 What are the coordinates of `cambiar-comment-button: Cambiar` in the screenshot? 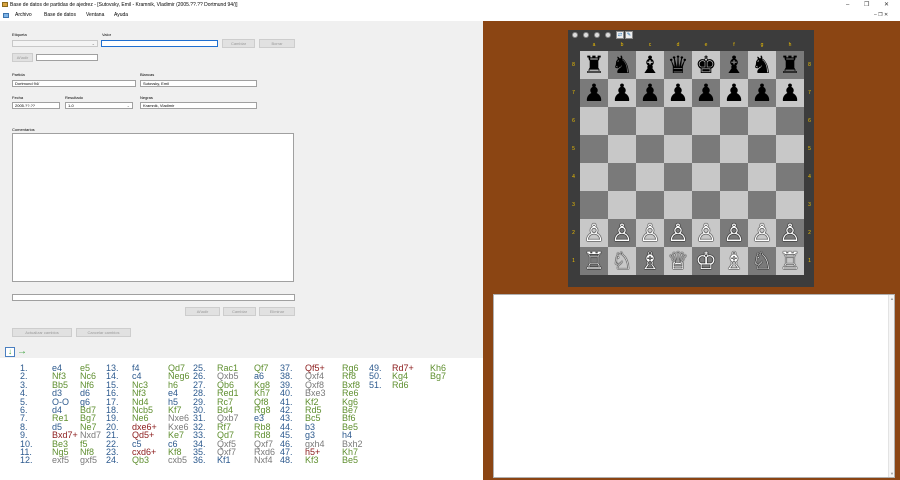 It's located at (239, 311).